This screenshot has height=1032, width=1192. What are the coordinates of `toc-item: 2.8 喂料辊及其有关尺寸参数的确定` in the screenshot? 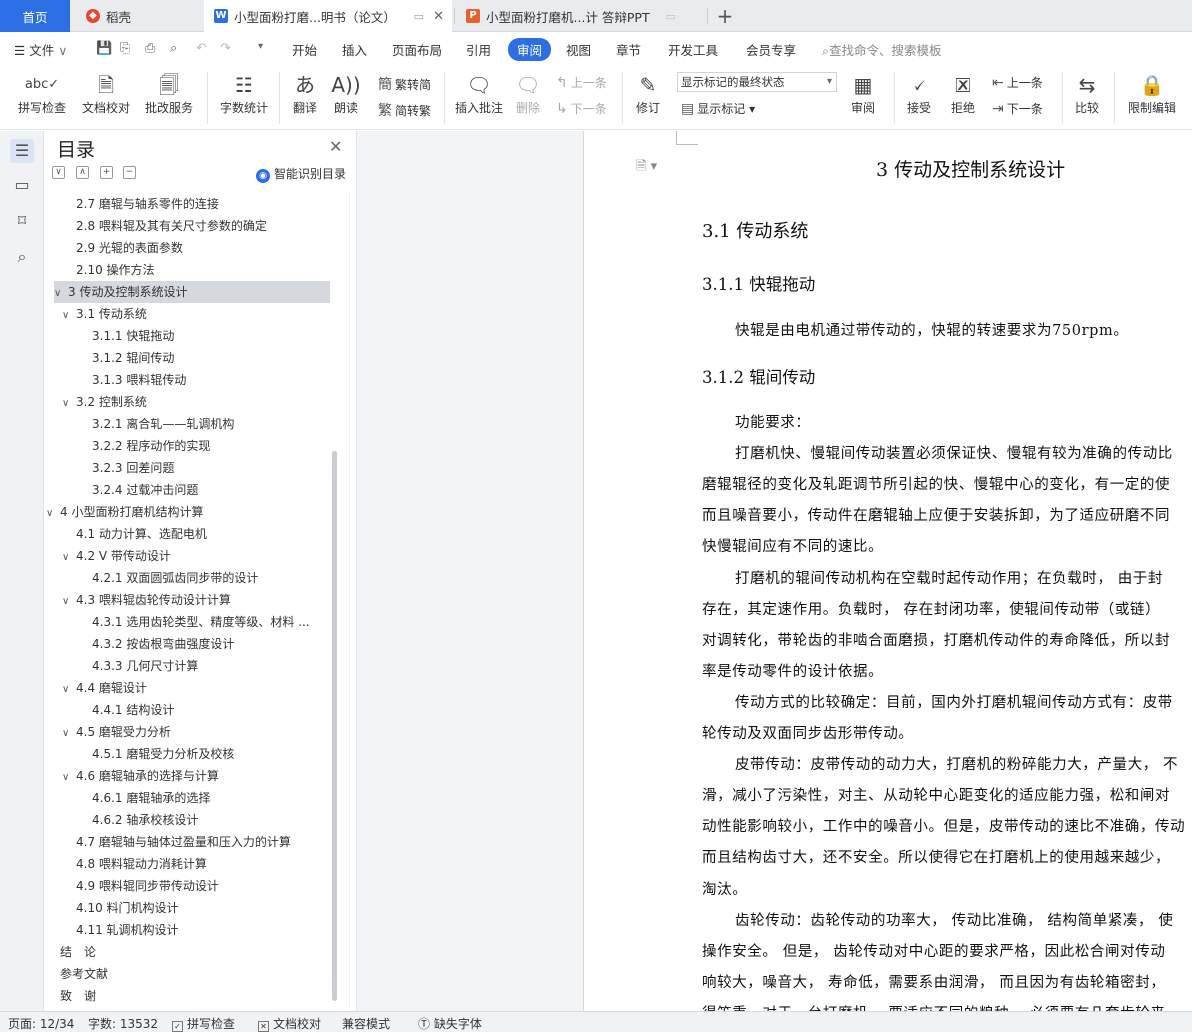 It's located at (198, 226).